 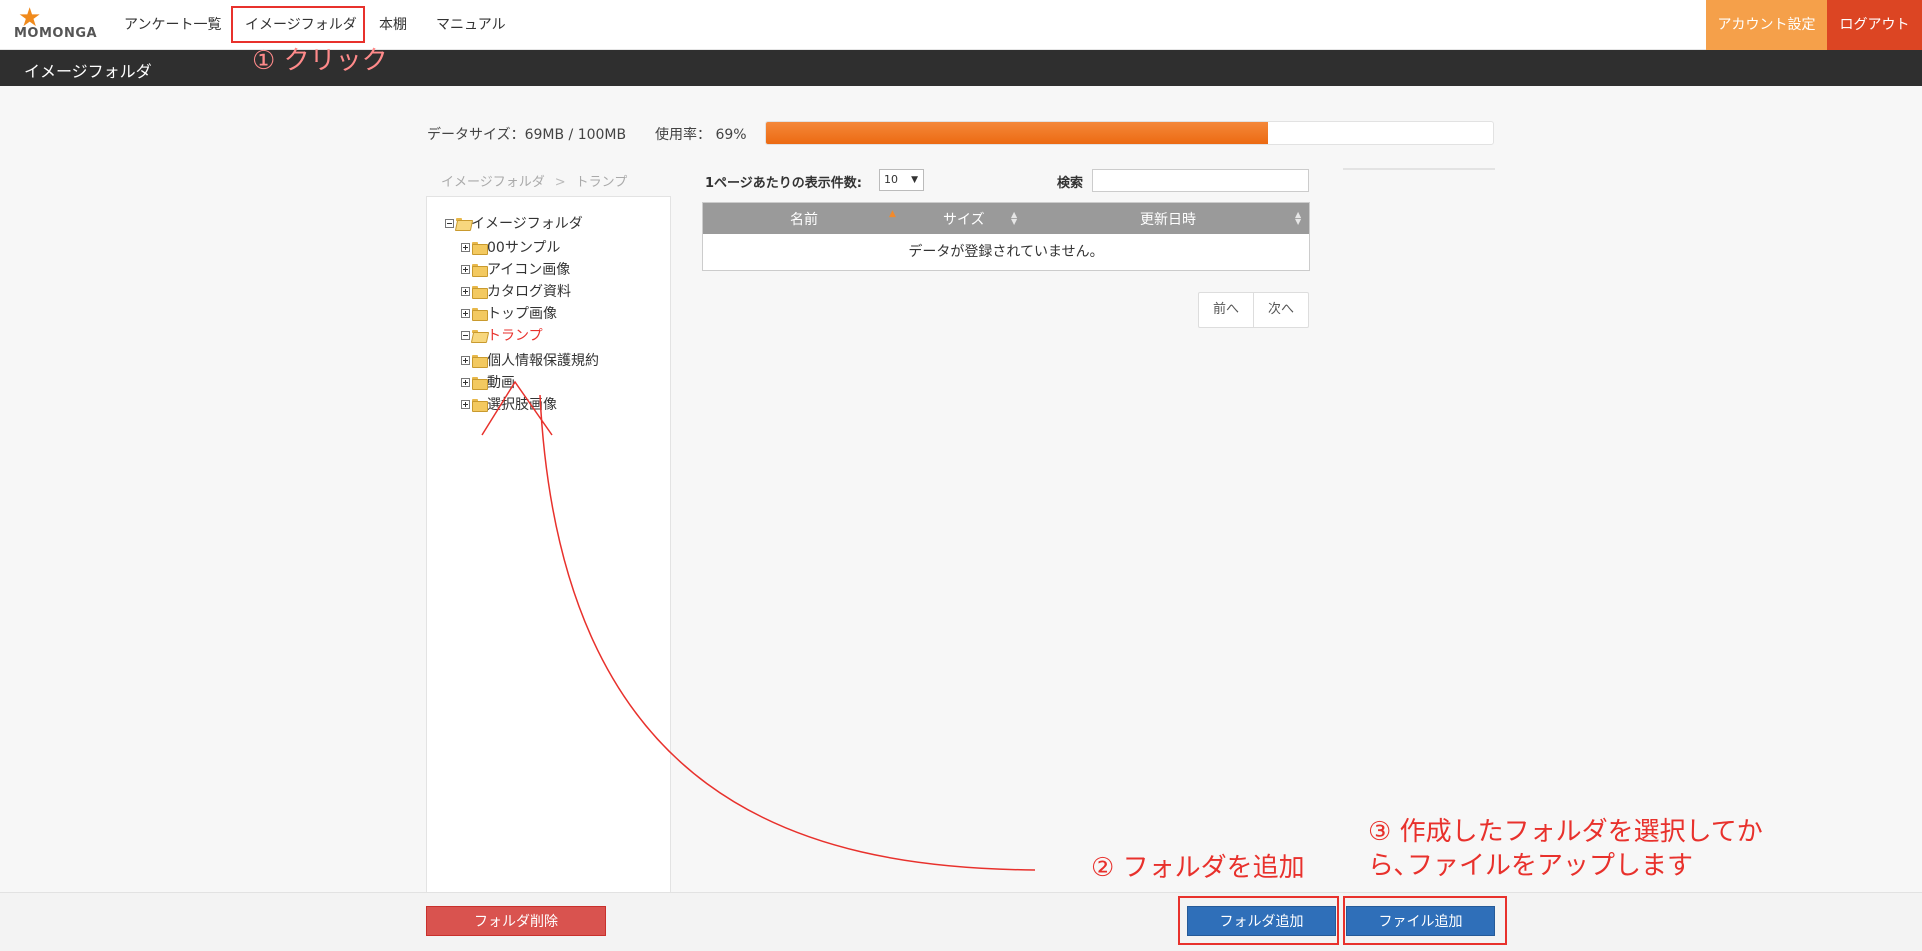 I want to click on tree-item-choice-images: 選択肢画像, so click(x=509, y=404).